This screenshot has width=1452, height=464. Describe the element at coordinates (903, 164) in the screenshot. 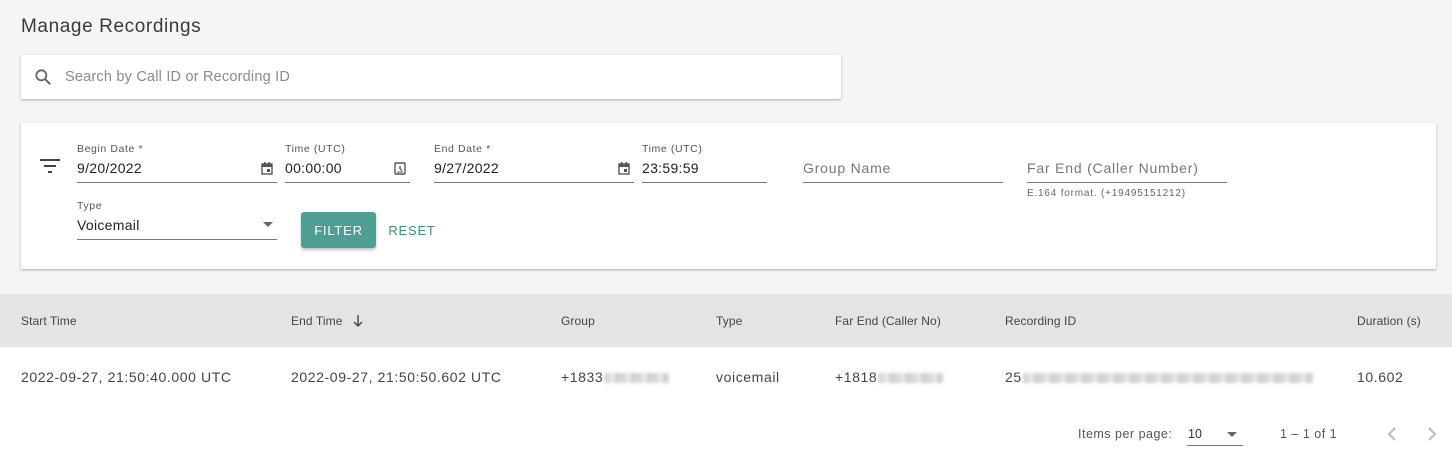

I see `group-name-field: Group Name` at that location.